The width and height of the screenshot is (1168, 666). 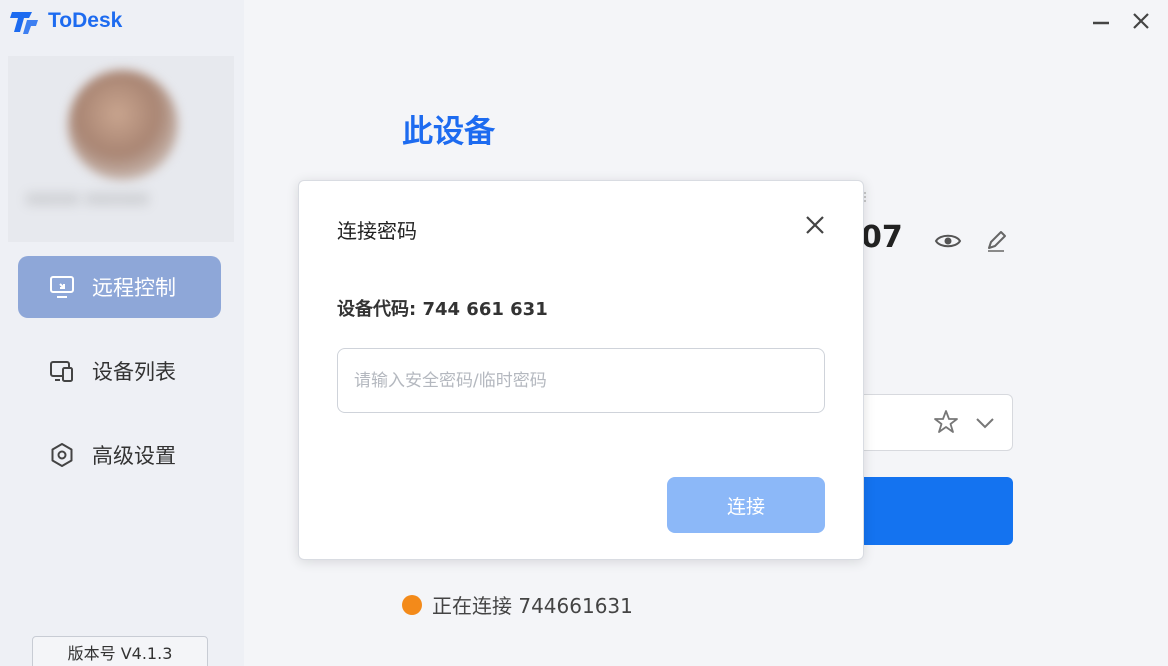 I want to click on minimize-icon, so click(x=1101, y=23).